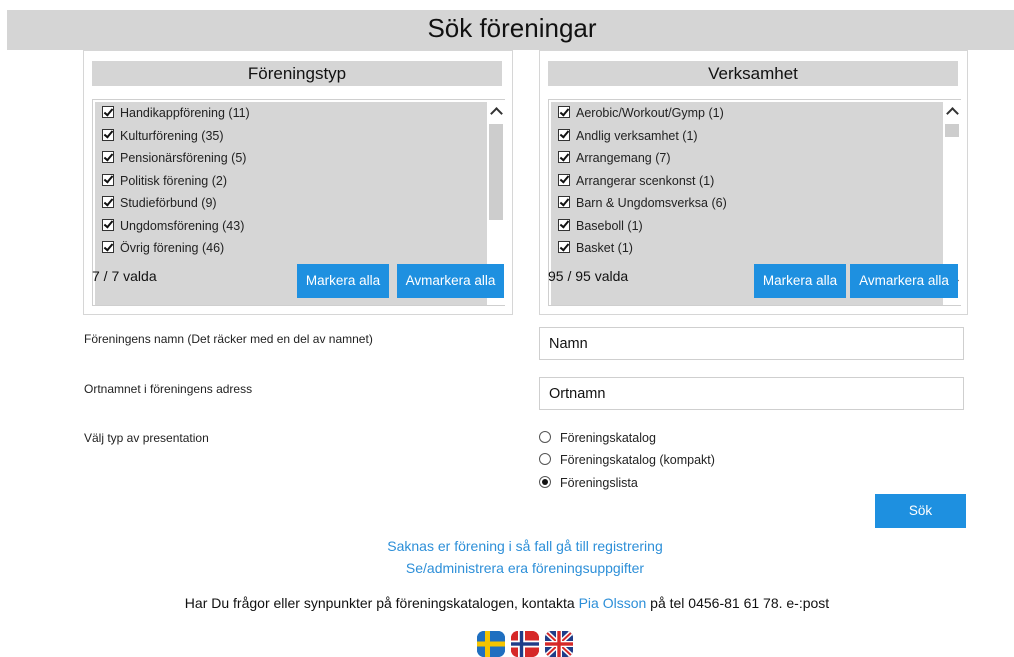 The height and width of the screenshot is (657, 1014). I want to click on city-label: Ortnamnet i föreningens adress, so click(168, 389).